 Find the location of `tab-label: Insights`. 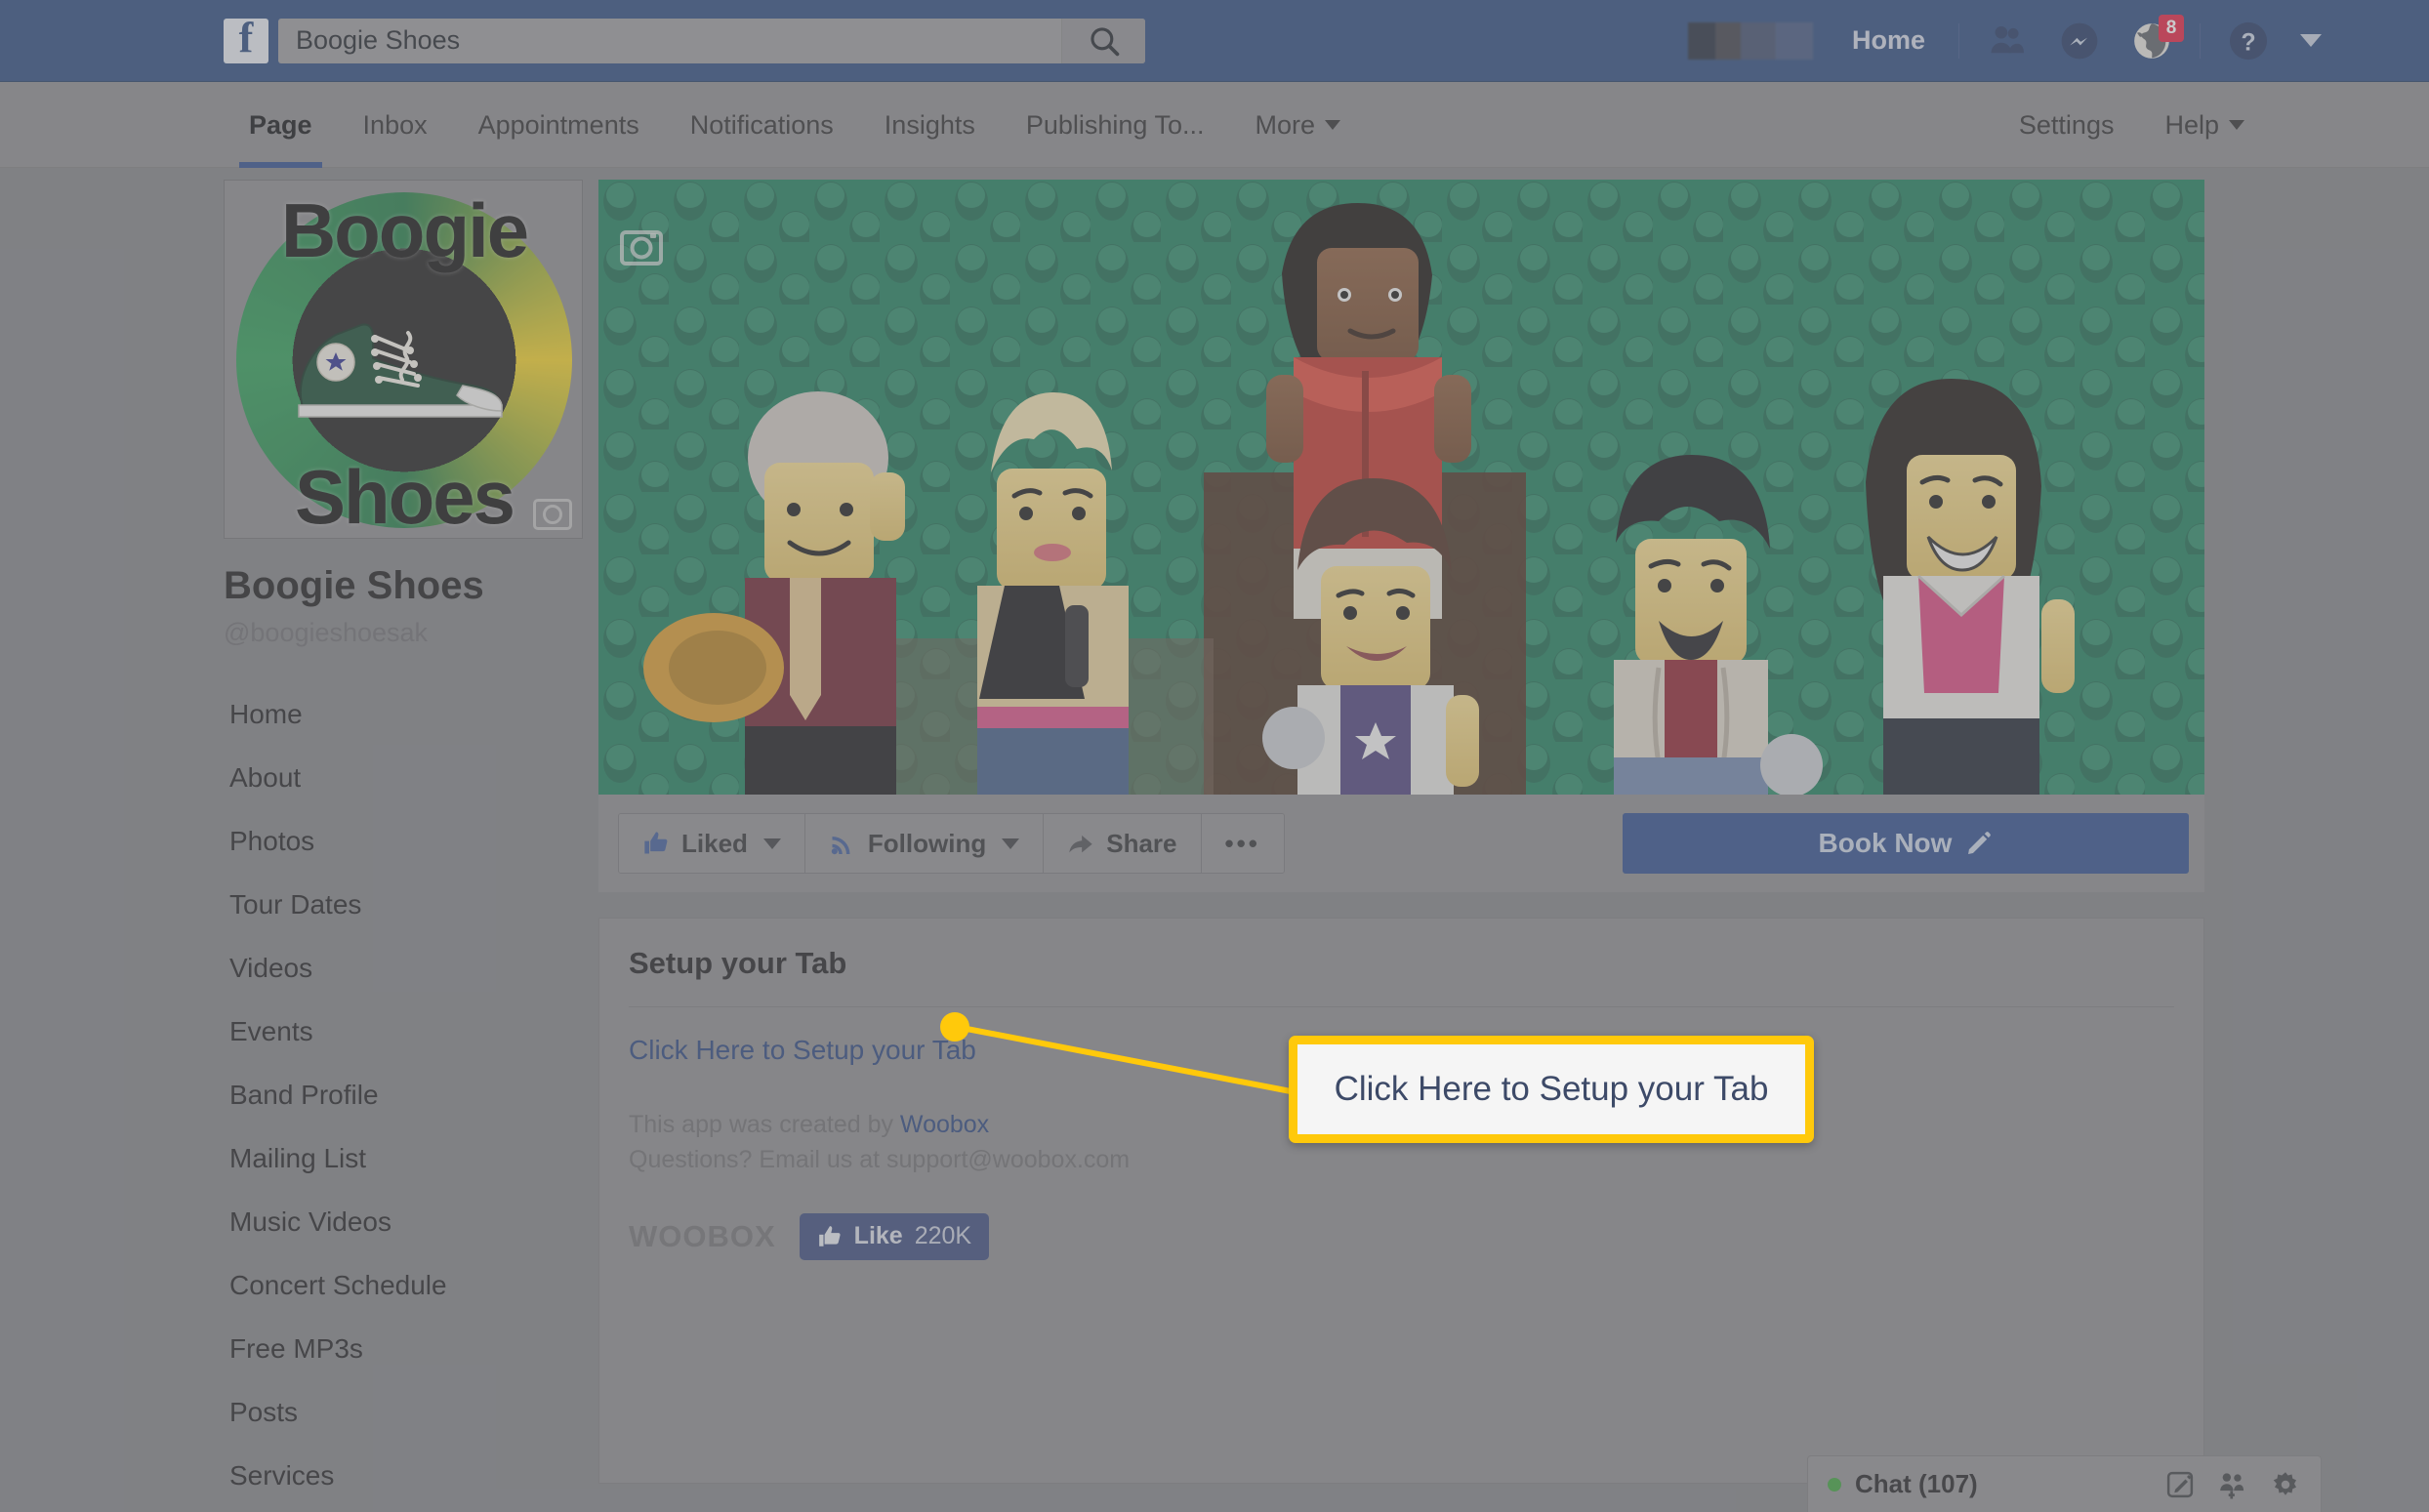

tab-label: Insights is located at coordinates (929, 124).